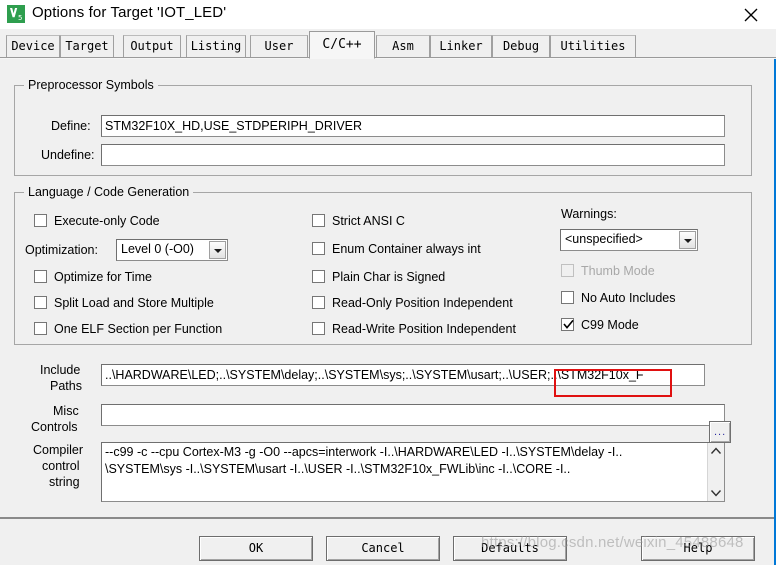 This screenshot has width=776, height=565. I want to click on footer-bar: OK Cancel Defaults Help, so click(387, 542).